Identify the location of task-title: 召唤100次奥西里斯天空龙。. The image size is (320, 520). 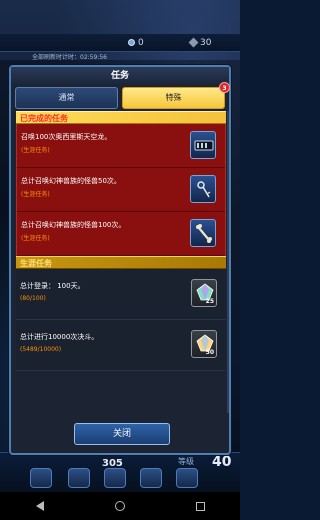
(66, 137).